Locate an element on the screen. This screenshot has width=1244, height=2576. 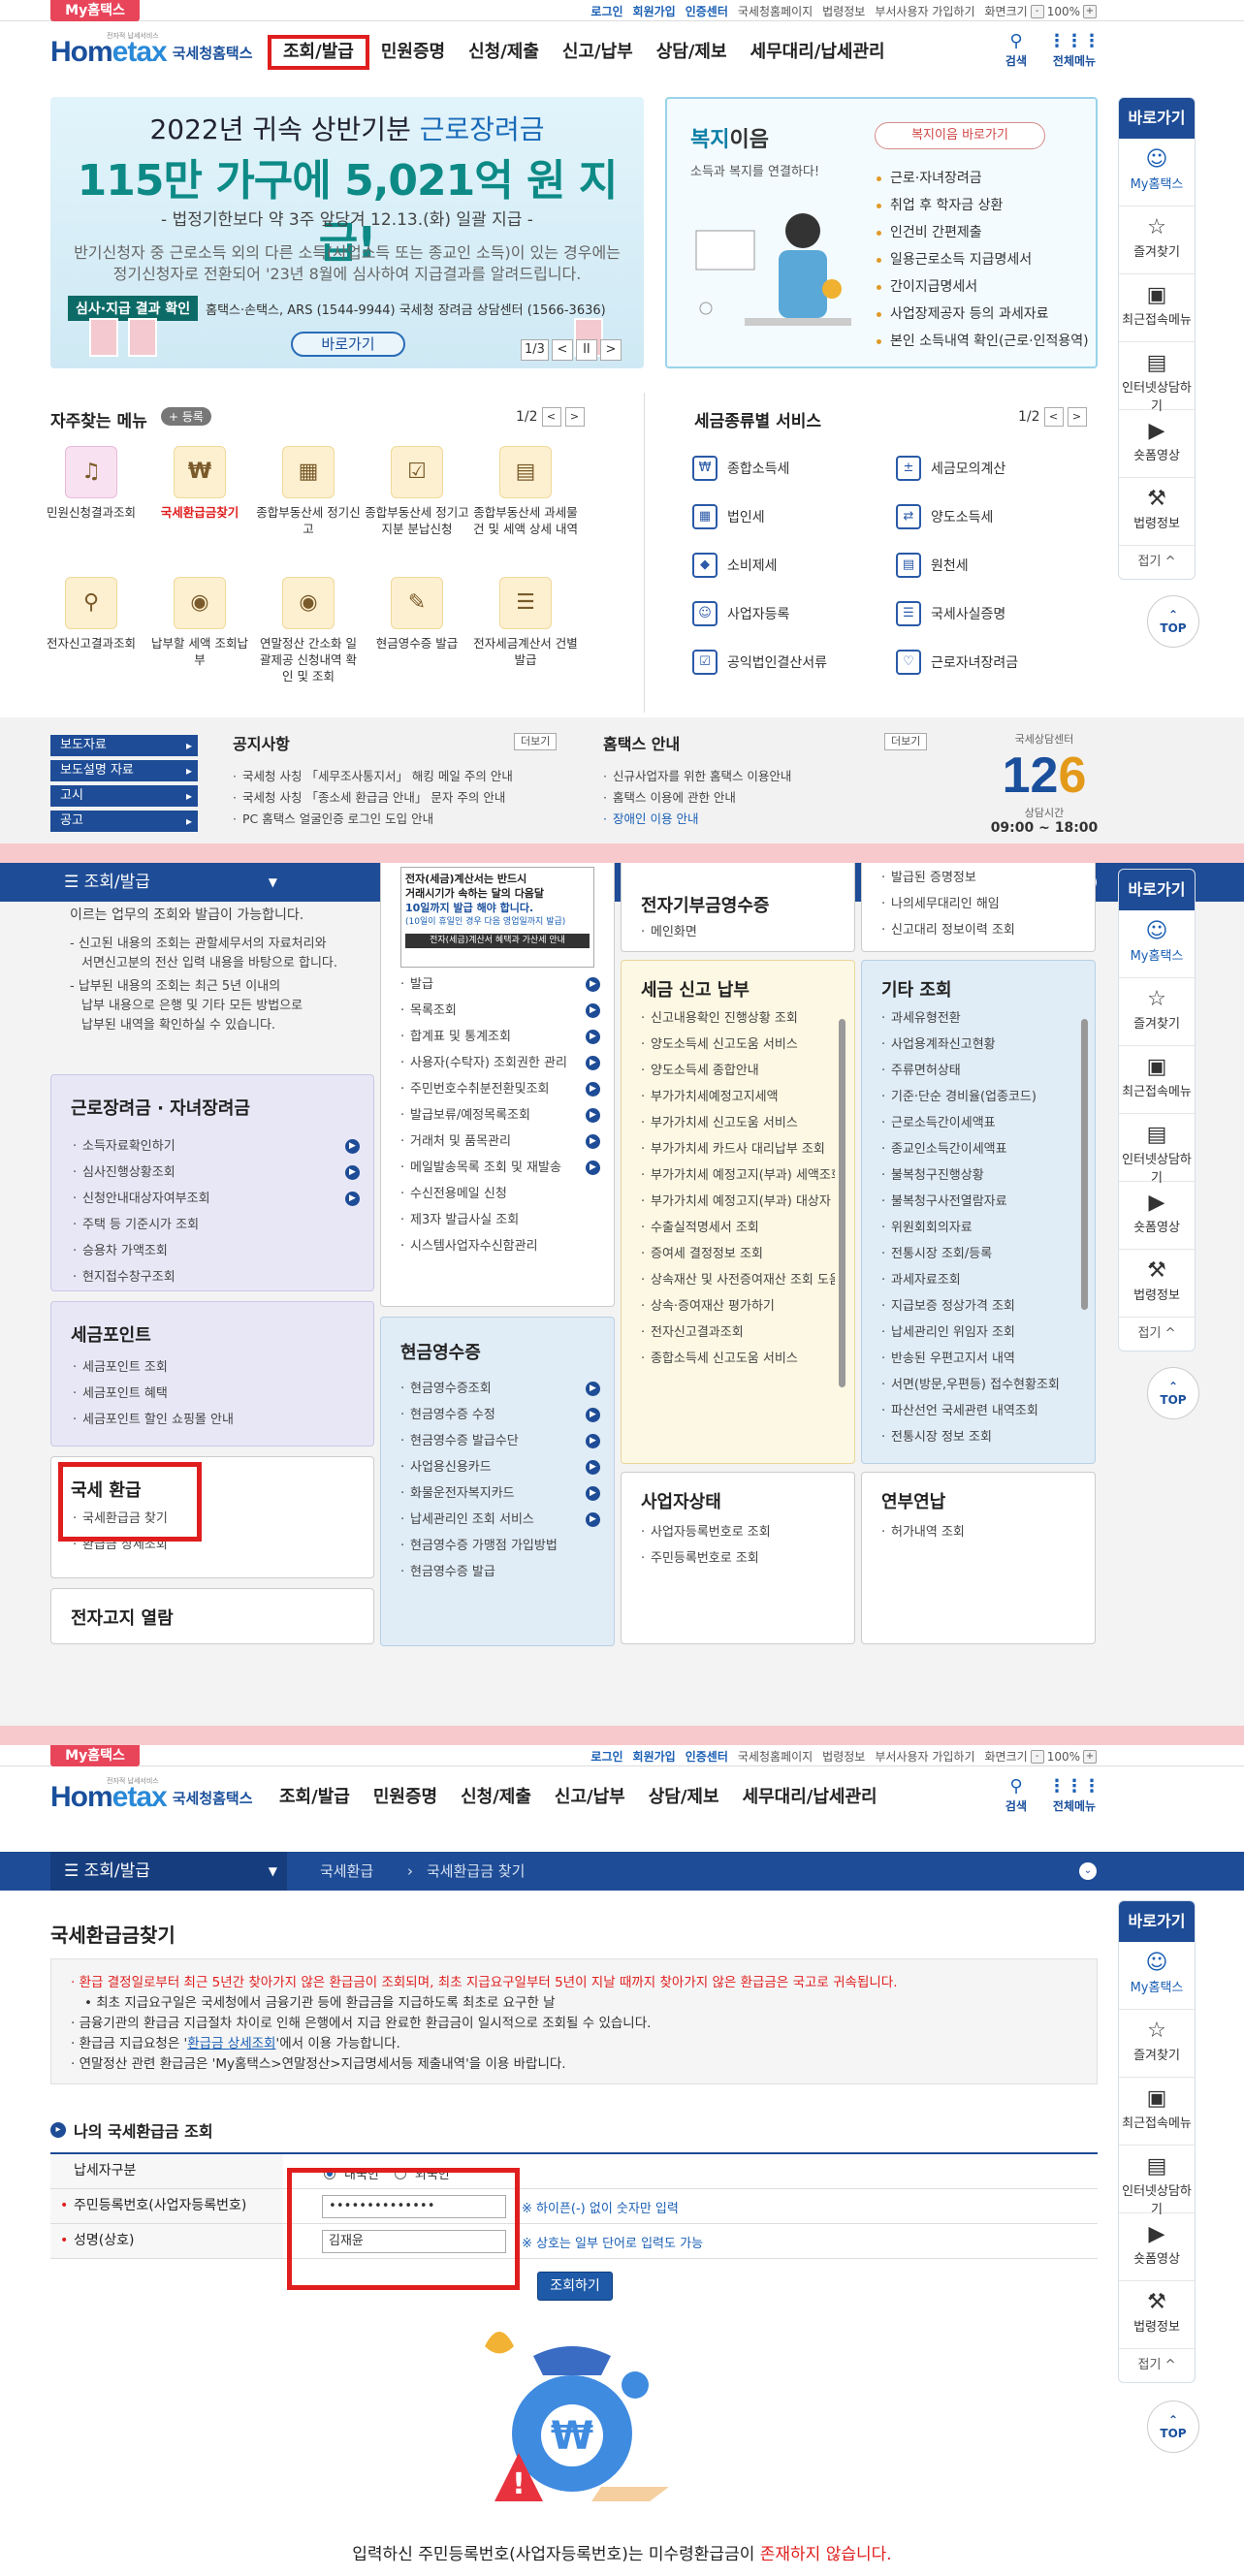
all-menu-button: ⋮⋮⋮ 전체메뉴 is located at coordinates (1074, 50).